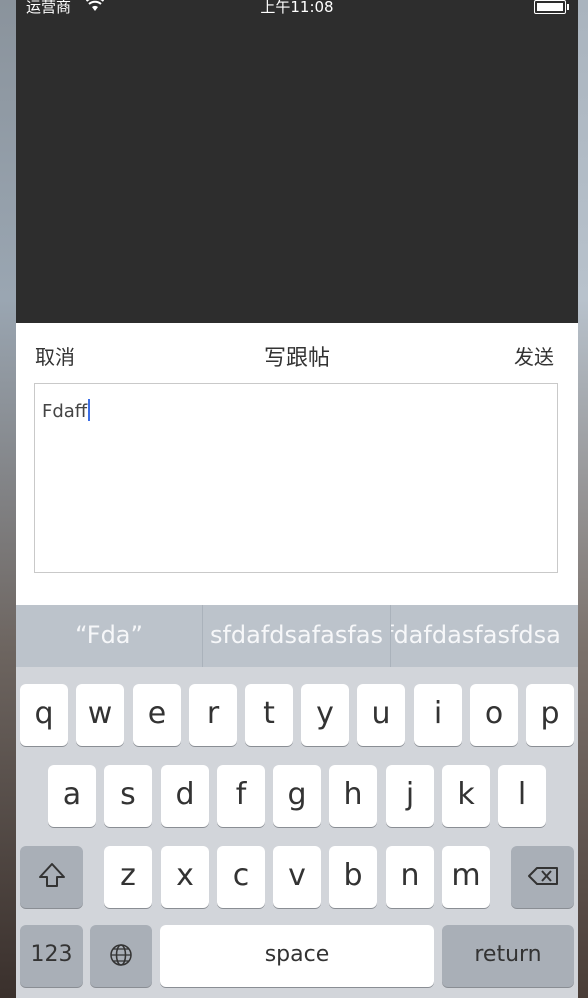  I want to click on key-p: p, so click(550, 715).